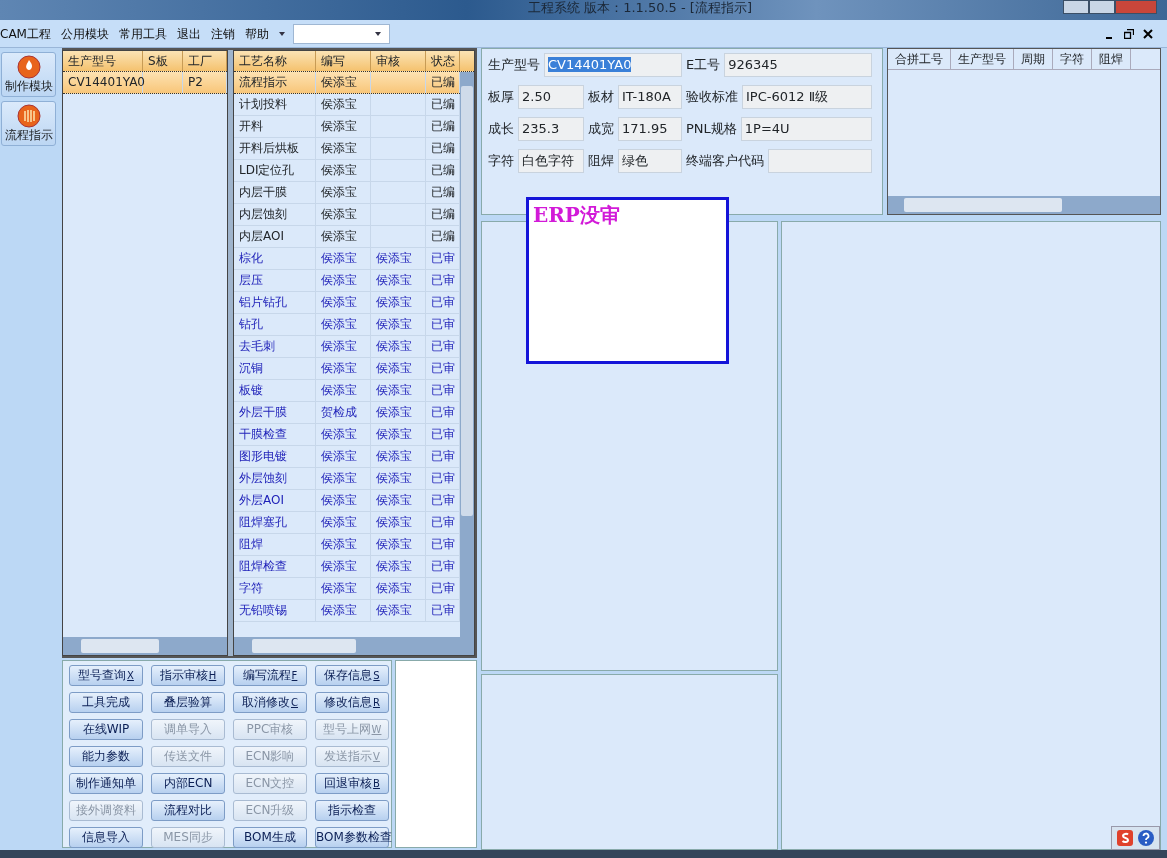  What do you see at coordinates (352, 675) in the screenshot?
I see `command-button: 保存信息S` at bounding box center [352, 675].